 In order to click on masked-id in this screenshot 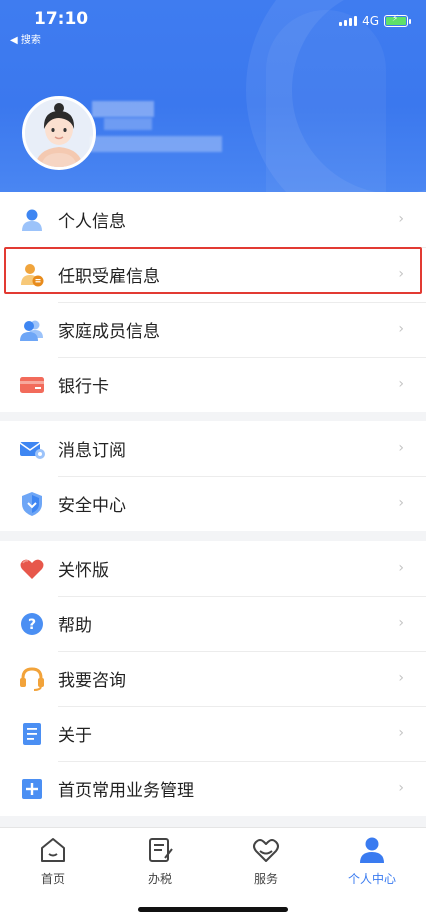, I will do `click(156, 144)`.